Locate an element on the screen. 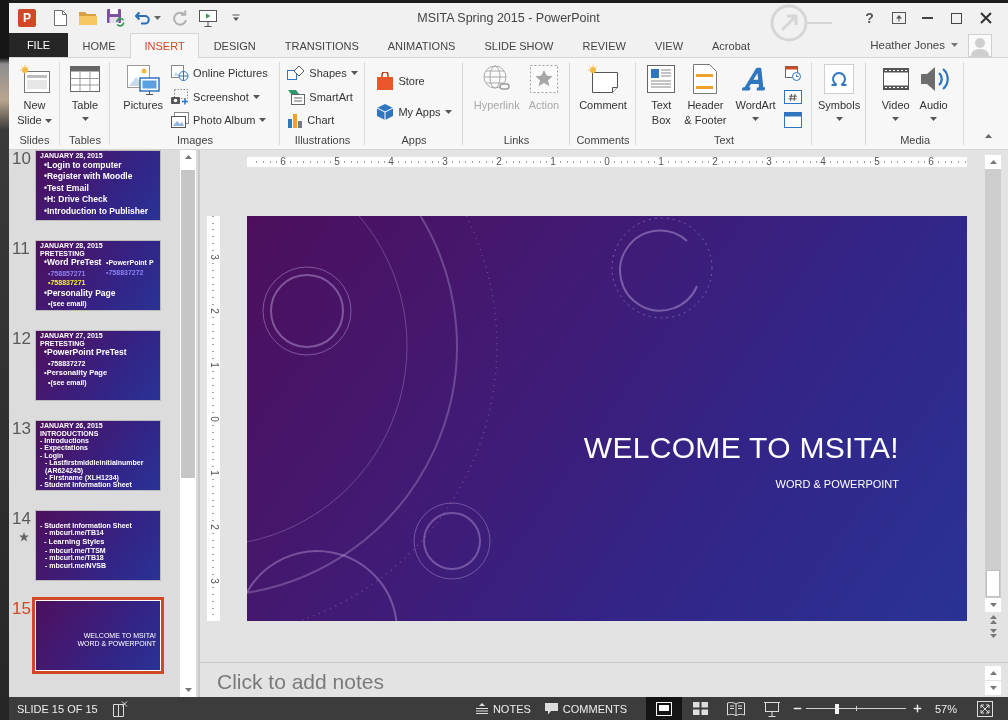 This screenshot has width=1008, height=720. wordart-button: WordArt is located at coordinates (755, 96).